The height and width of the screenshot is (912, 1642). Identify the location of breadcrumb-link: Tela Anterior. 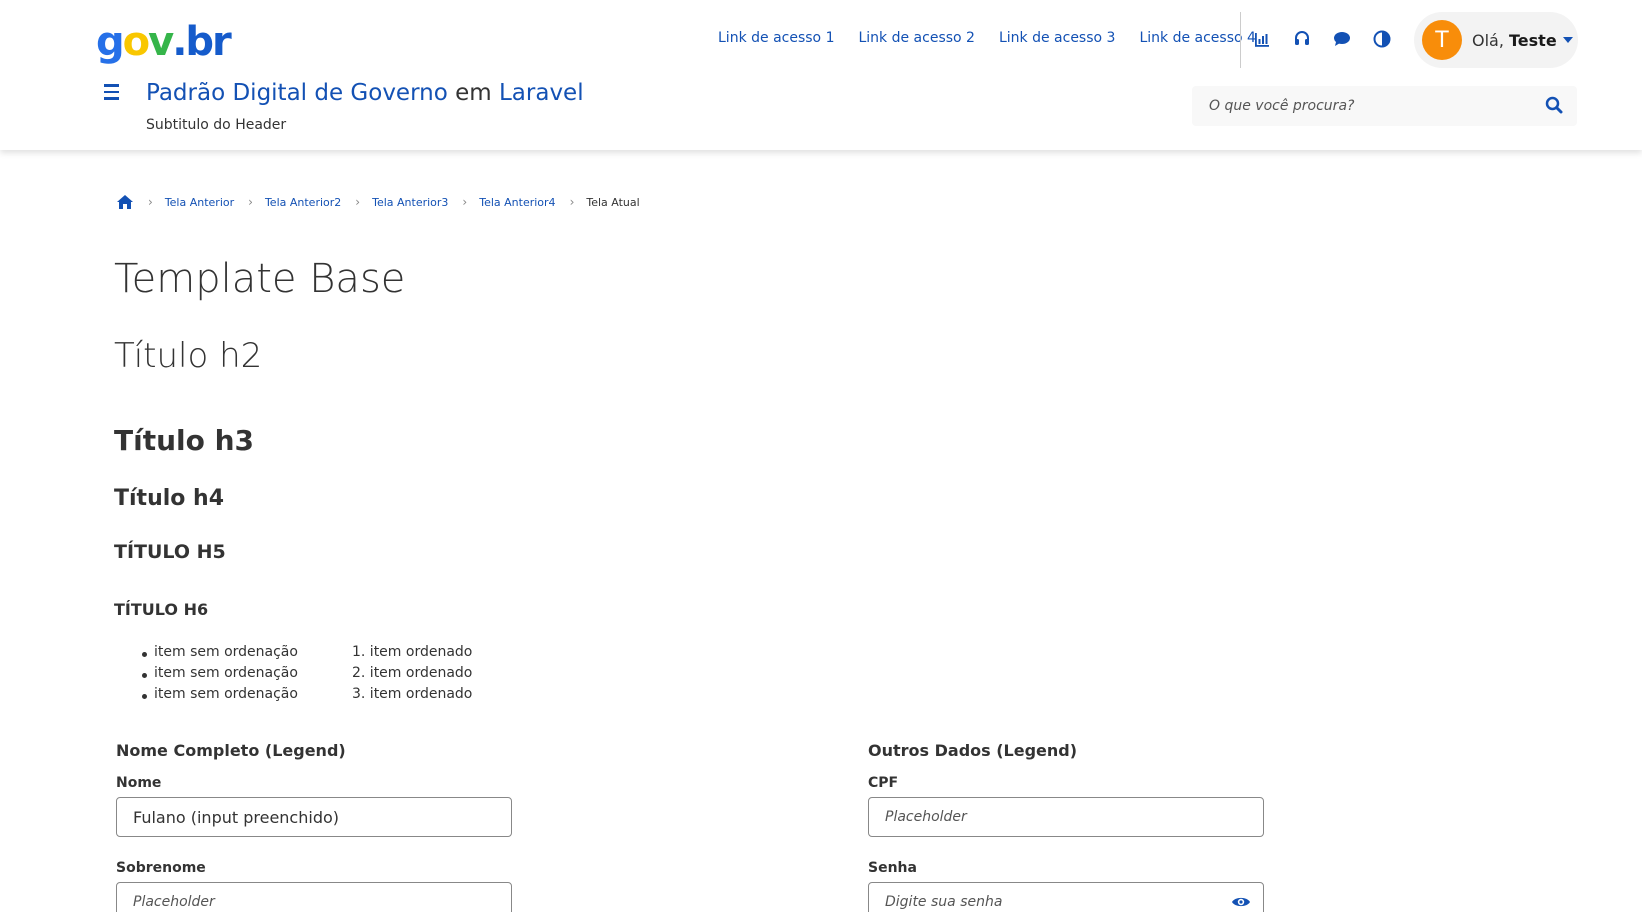
(199, 202).